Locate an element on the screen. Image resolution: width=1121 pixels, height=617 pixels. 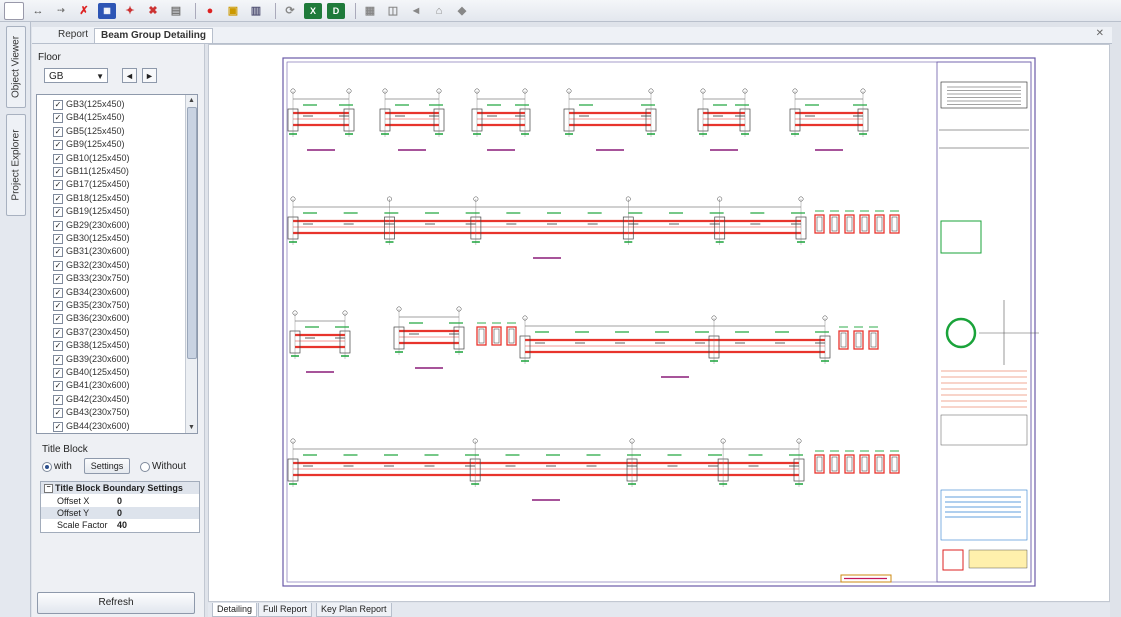
view-icon: ◫ is located at coordinates (393, 11).